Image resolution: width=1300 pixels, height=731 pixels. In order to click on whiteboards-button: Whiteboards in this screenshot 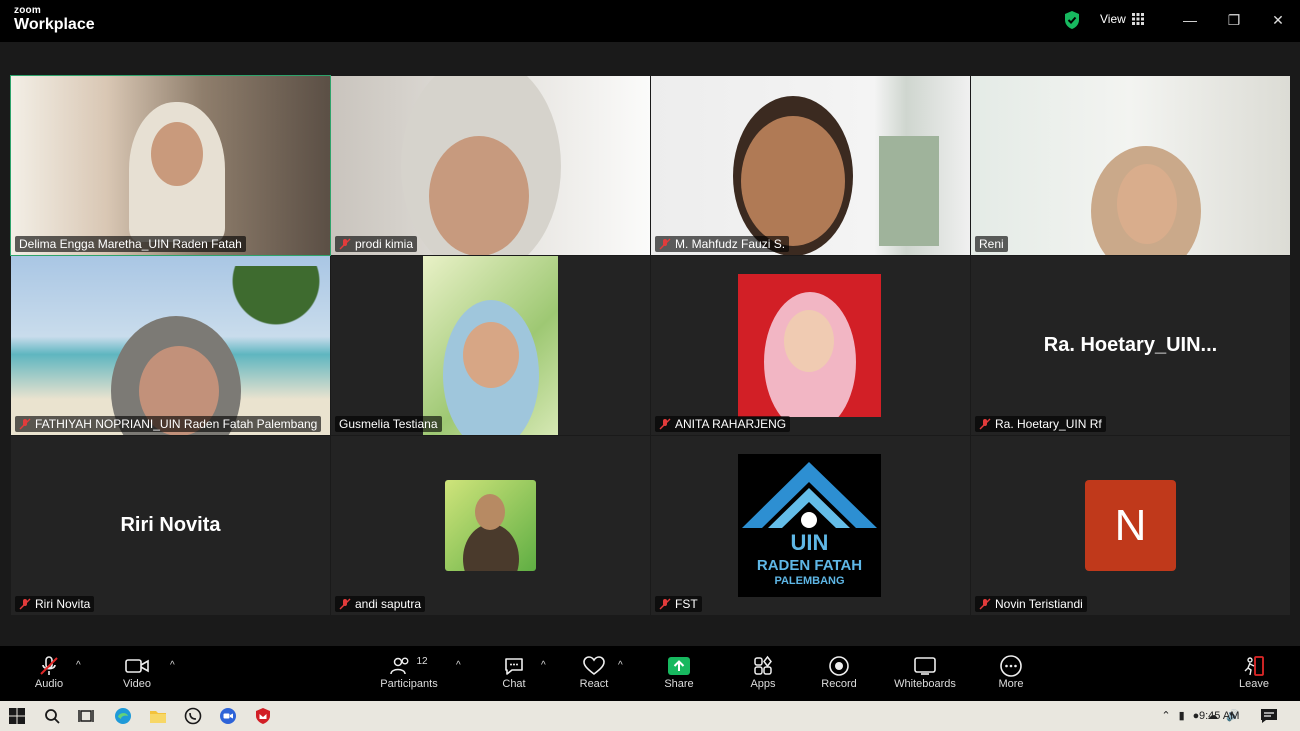, I will do `click(925, 672)`.